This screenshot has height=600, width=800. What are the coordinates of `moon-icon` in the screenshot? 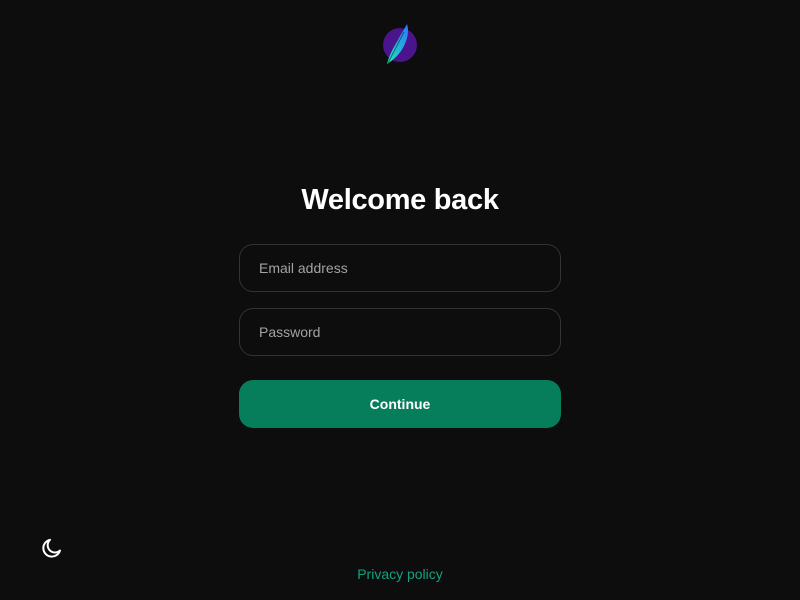 It's located at (51, 548).